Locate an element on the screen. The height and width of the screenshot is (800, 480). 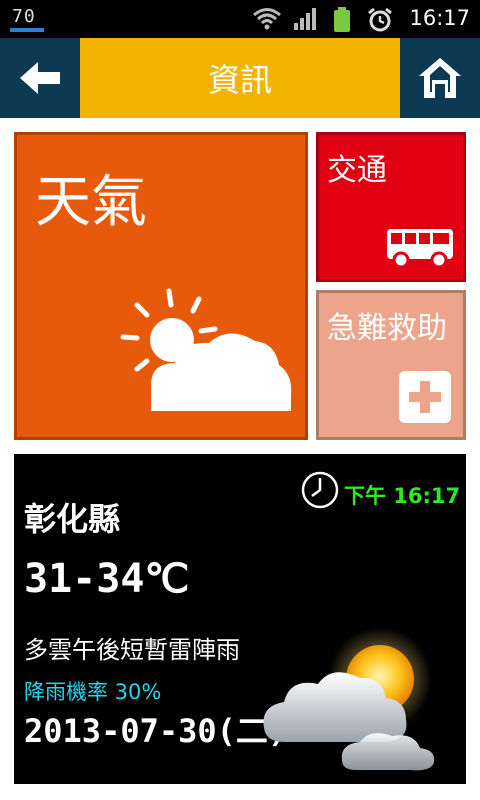
rain-chance: 降雨機率 30% is located at coordinates (93, 692).